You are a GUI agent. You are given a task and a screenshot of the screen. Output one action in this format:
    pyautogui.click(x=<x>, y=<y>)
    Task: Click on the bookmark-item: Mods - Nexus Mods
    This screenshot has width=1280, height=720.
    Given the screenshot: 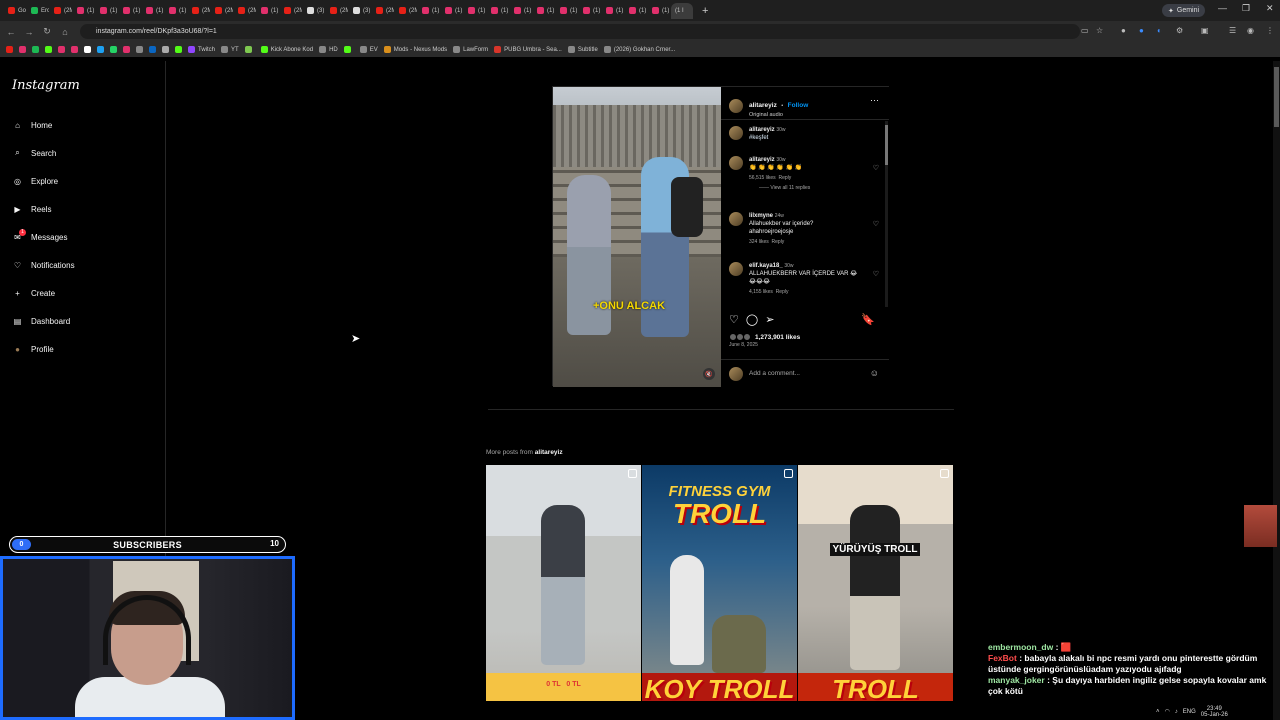 What is the action you would take?
    pyautogui.click(x=415, y=49)
    